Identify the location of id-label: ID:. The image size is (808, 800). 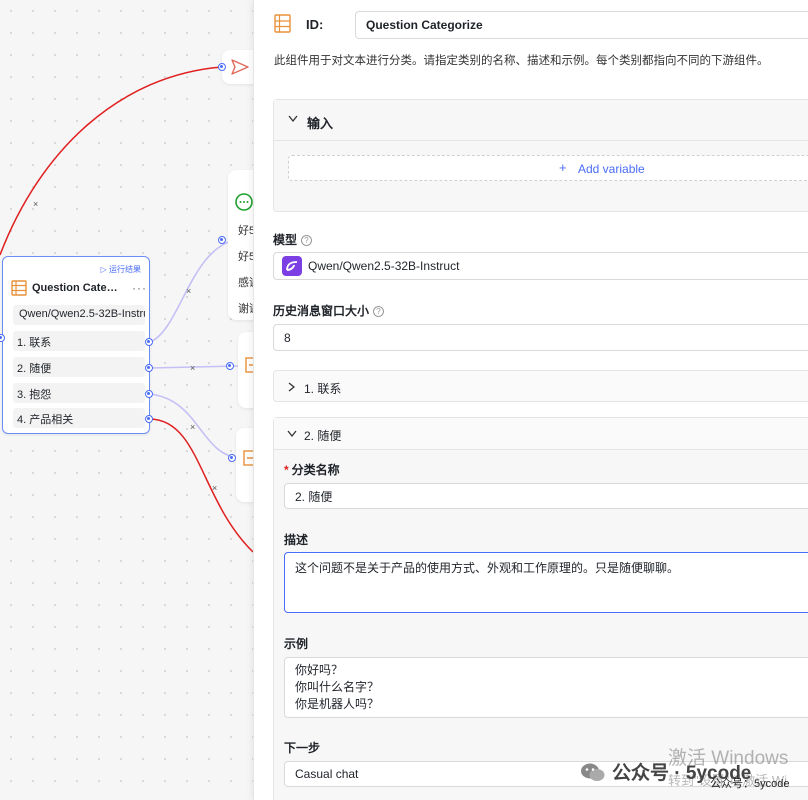
(315, 24).